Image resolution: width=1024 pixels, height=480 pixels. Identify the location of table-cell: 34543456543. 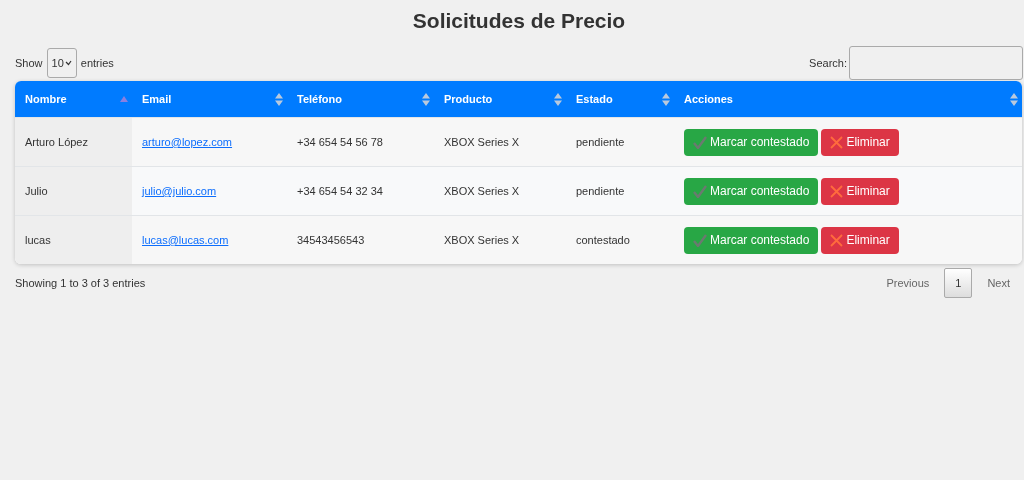
(331, 240).